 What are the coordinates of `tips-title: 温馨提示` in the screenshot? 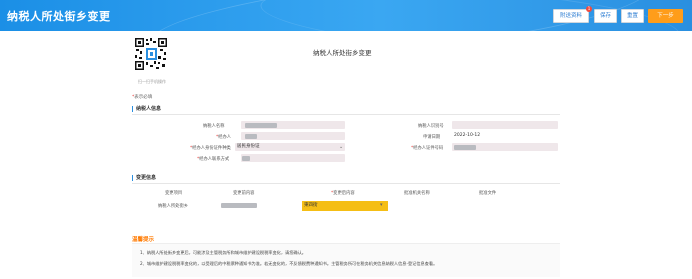 It's located at (143, 240).